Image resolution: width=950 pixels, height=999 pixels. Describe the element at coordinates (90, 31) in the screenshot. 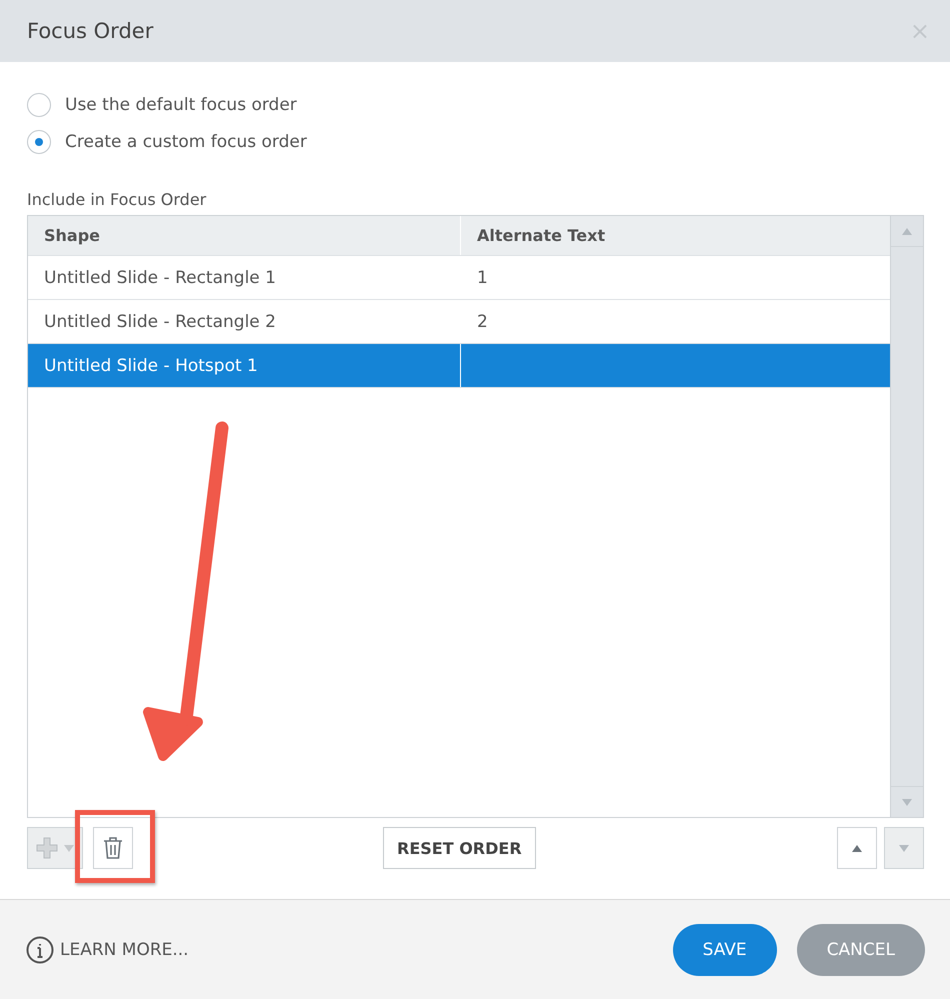

I see `window-title: Focus Order` at that location.